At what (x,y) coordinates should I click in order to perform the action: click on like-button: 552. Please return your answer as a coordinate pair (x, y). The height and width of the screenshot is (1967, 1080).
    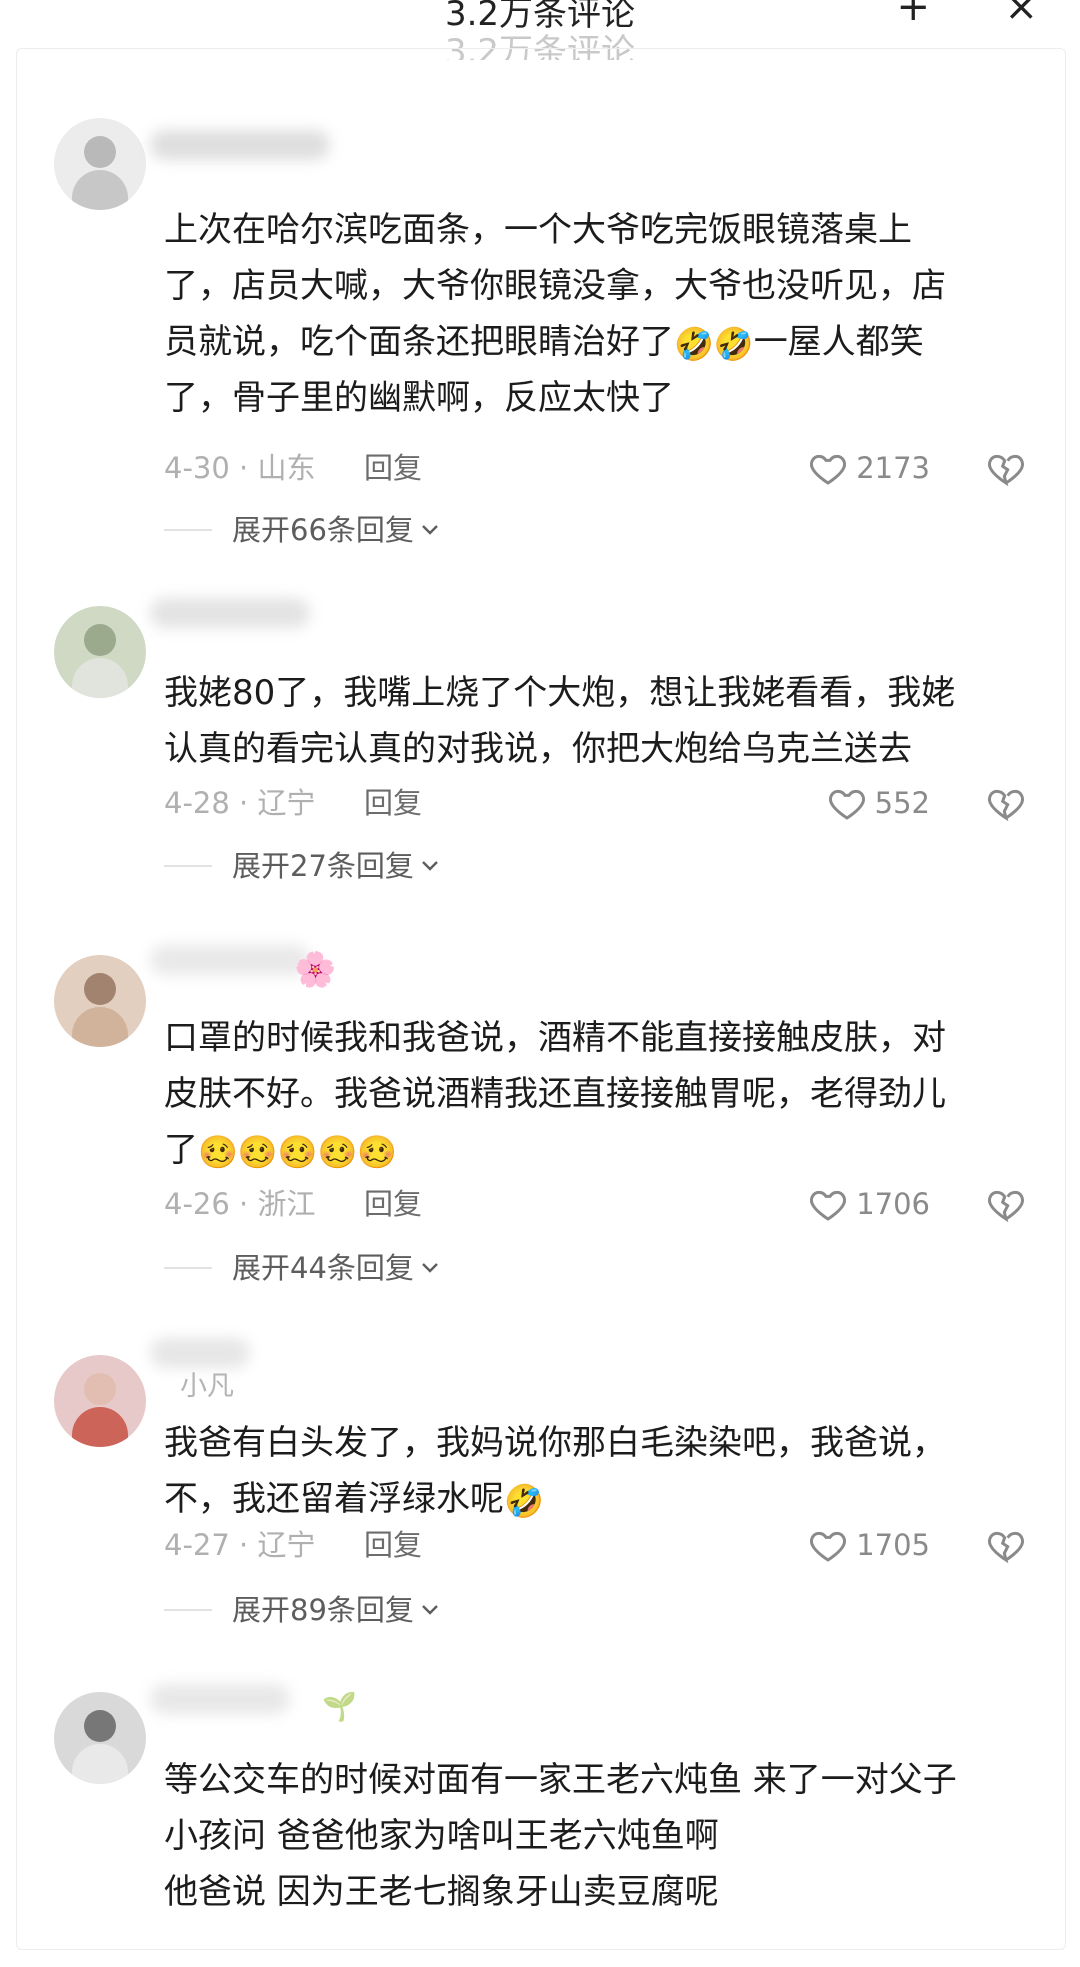
    Looking at the image, I should click on (878, 803).